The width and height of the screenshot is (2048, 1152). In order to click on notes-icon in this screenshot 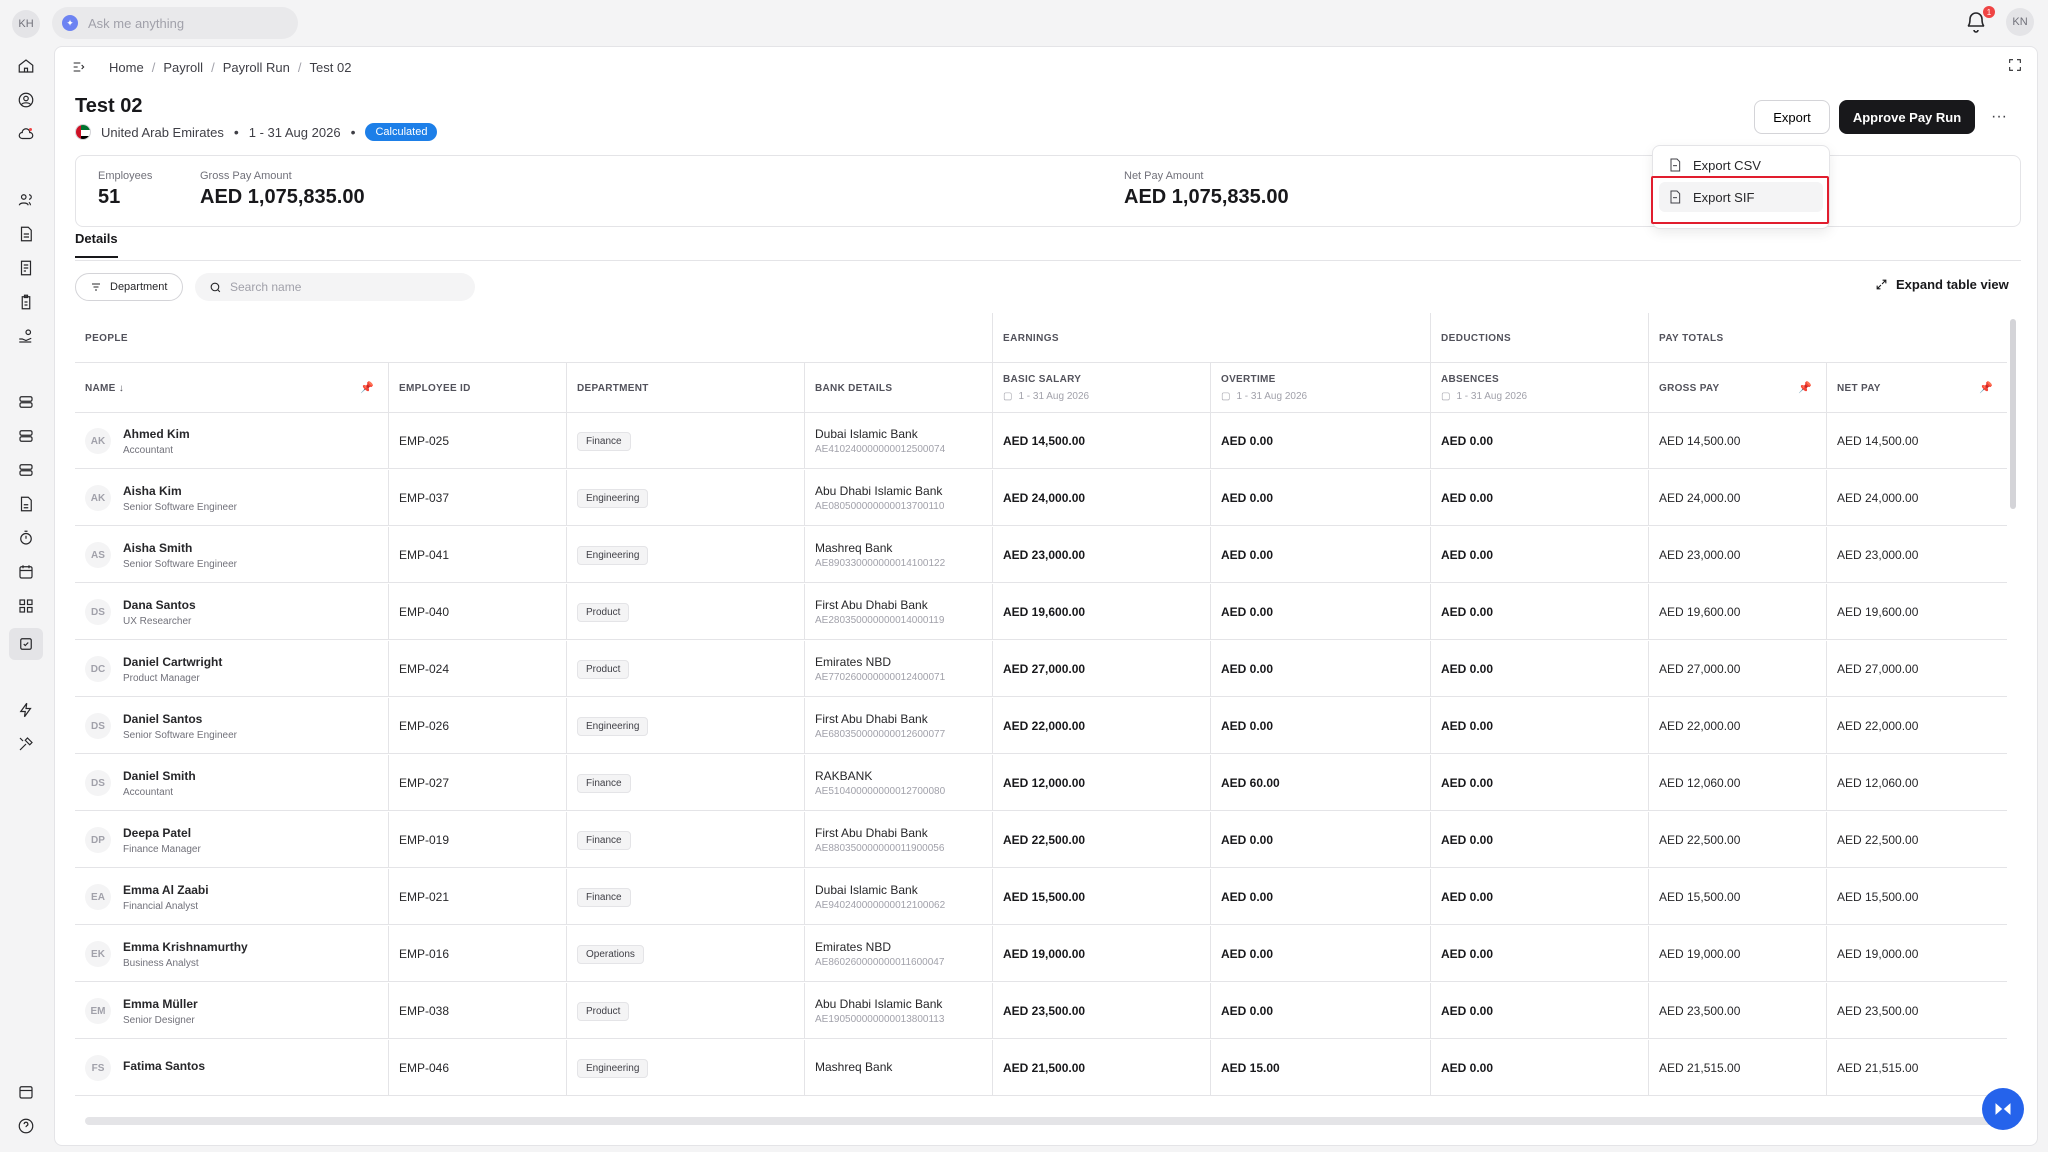, I will do `click(26, 268)`.